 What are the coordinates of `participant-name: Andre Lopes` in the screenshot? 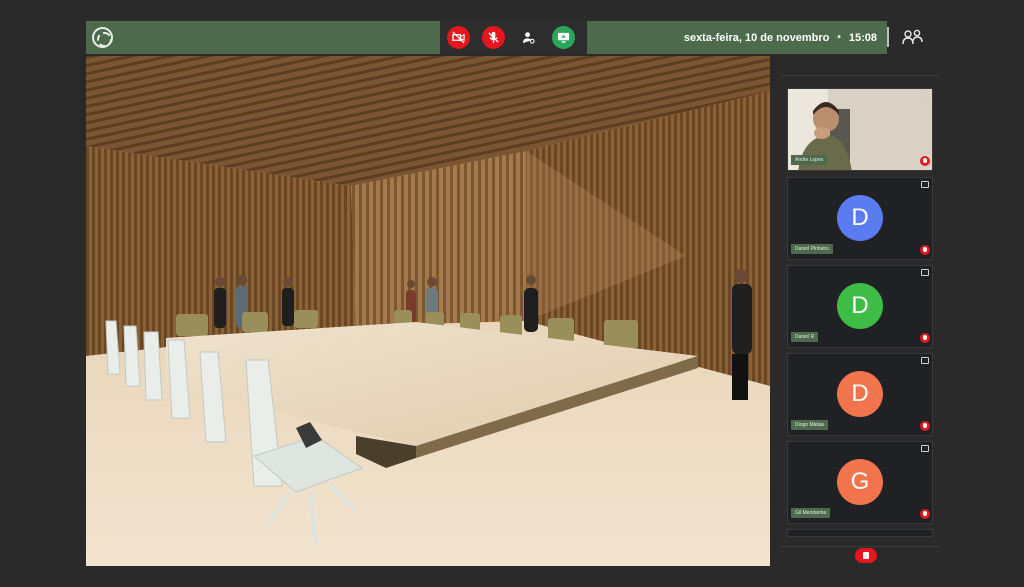 It's located at (809, 160).